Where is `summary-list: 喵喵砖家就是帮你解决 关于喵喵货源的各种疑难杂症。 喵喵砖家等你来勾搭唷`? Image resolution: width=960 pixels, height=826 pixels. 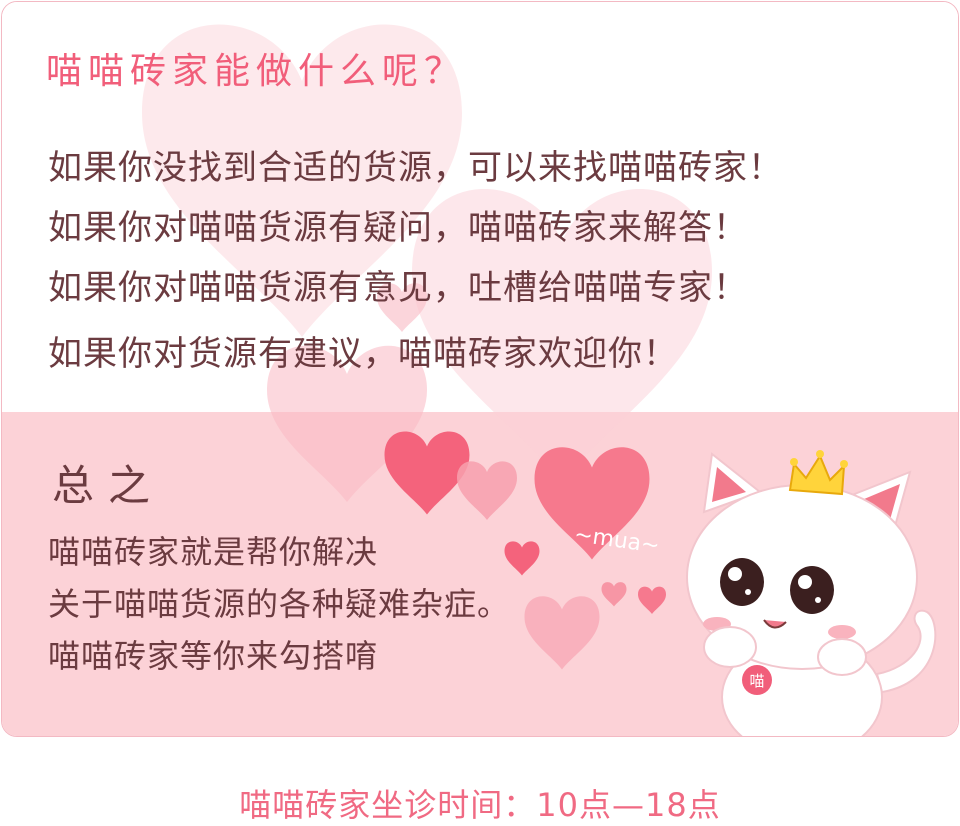
summary-list: 喵喵砖家就是帮你解决 关于喵喵货源的各种疑难杂症。 喵喵砖家等你来勾搭唷 is located at coordinates (279, 604).